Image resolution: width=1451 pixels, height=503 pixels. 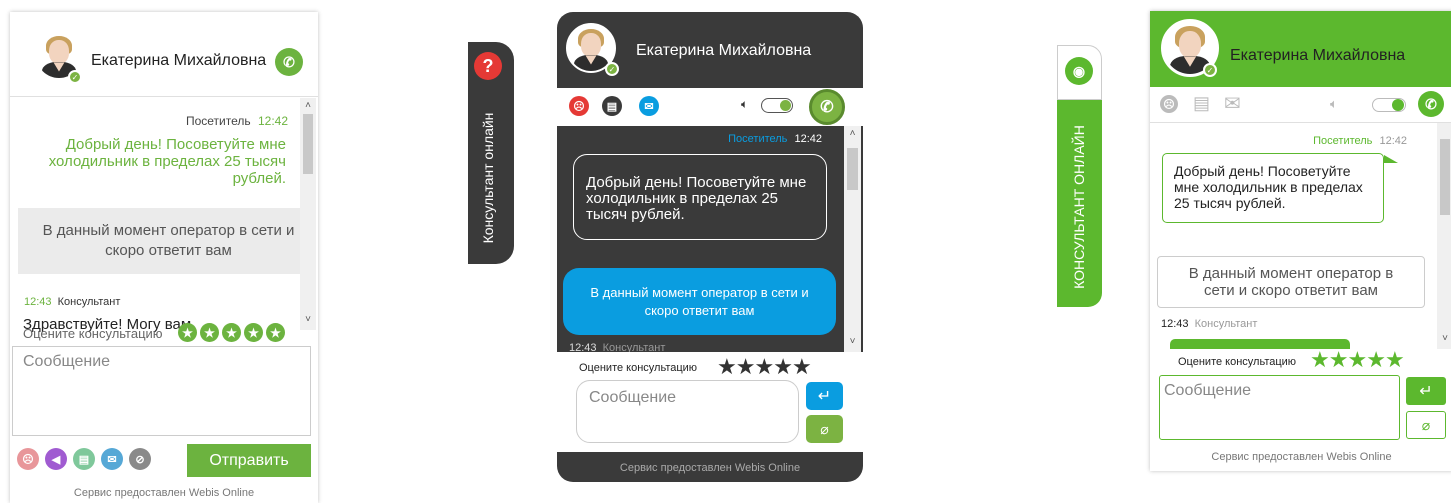 I want to click on toolbar: ☹ ◀ ▤ ✉ ⊘, so click(x=84, y=459).